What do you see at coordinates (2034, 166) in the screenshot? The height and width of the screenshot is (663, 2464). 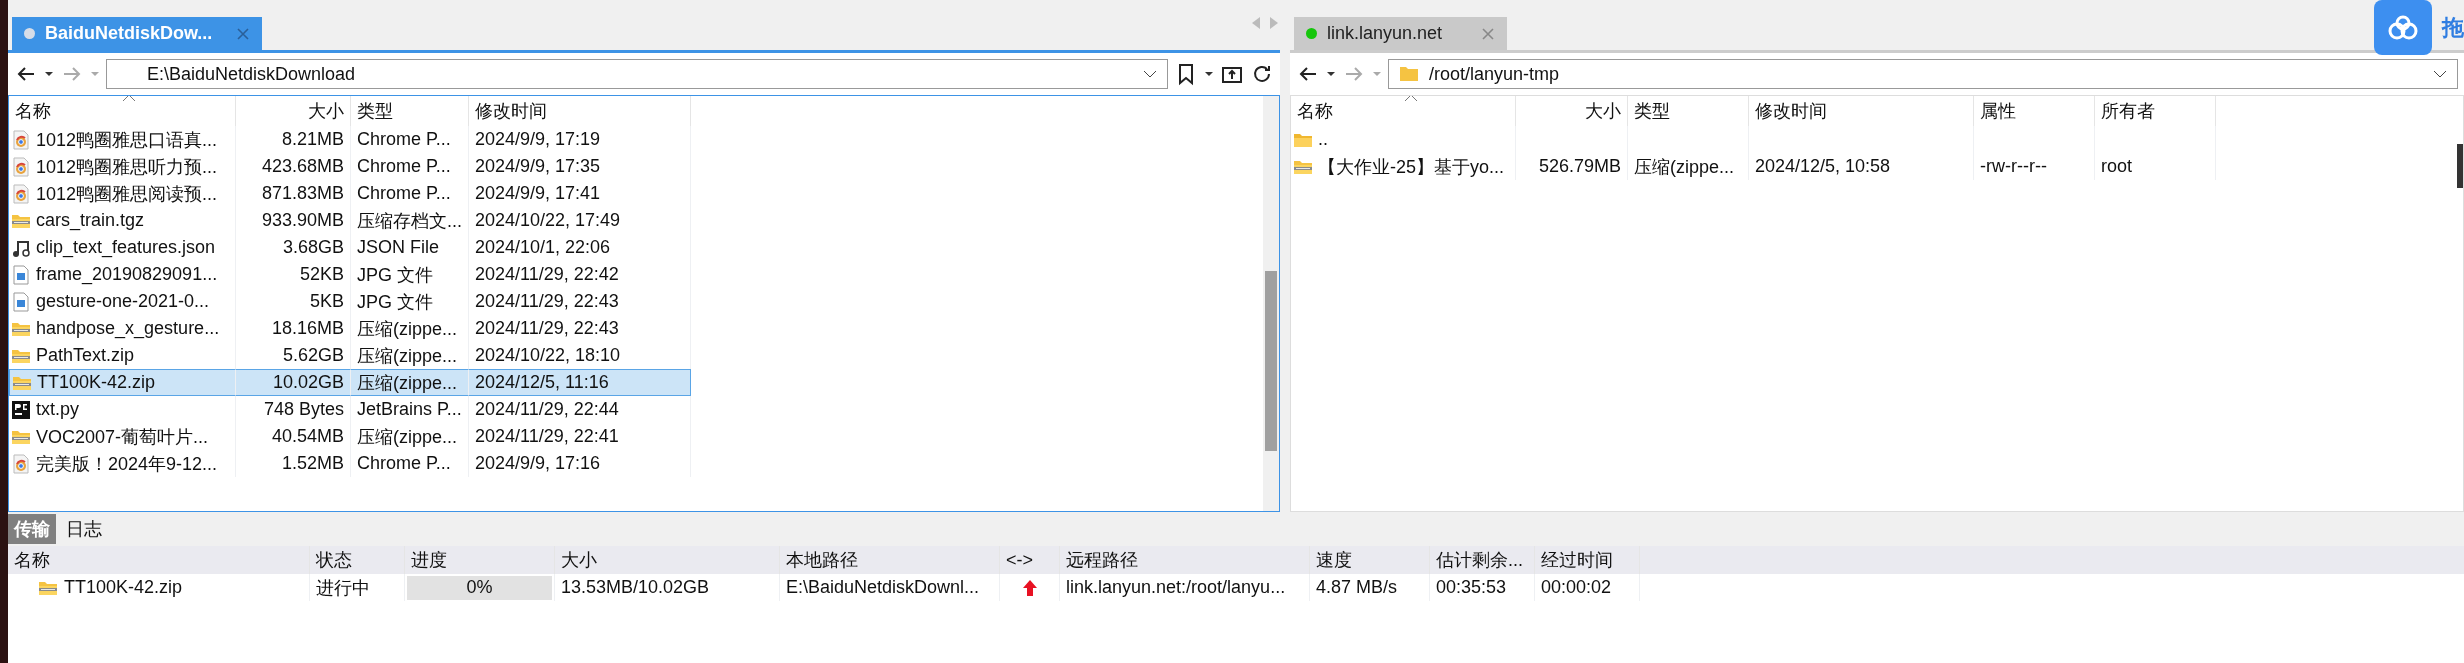 I see `table-cell: -rw-r--r--` at bounding box center [2034, 166].